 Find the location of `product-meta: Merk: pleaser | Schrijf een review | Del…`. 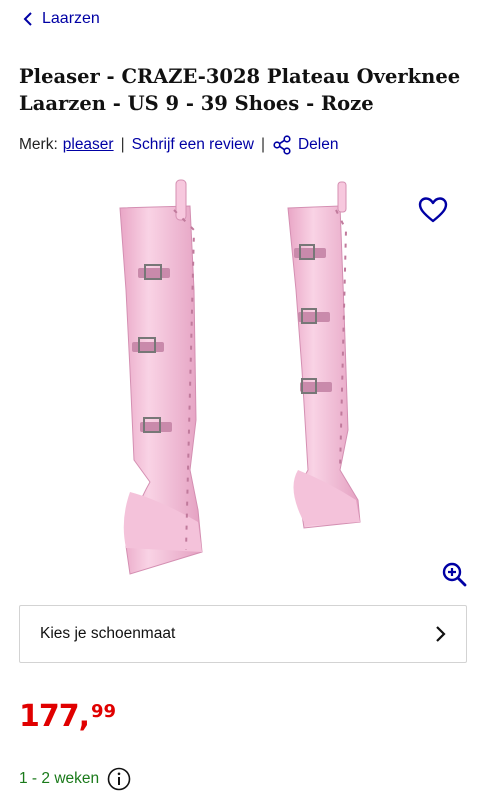

product-meta: Merk: pleaser | Schrijf een review | Del… is located at coordinates (178, 145).